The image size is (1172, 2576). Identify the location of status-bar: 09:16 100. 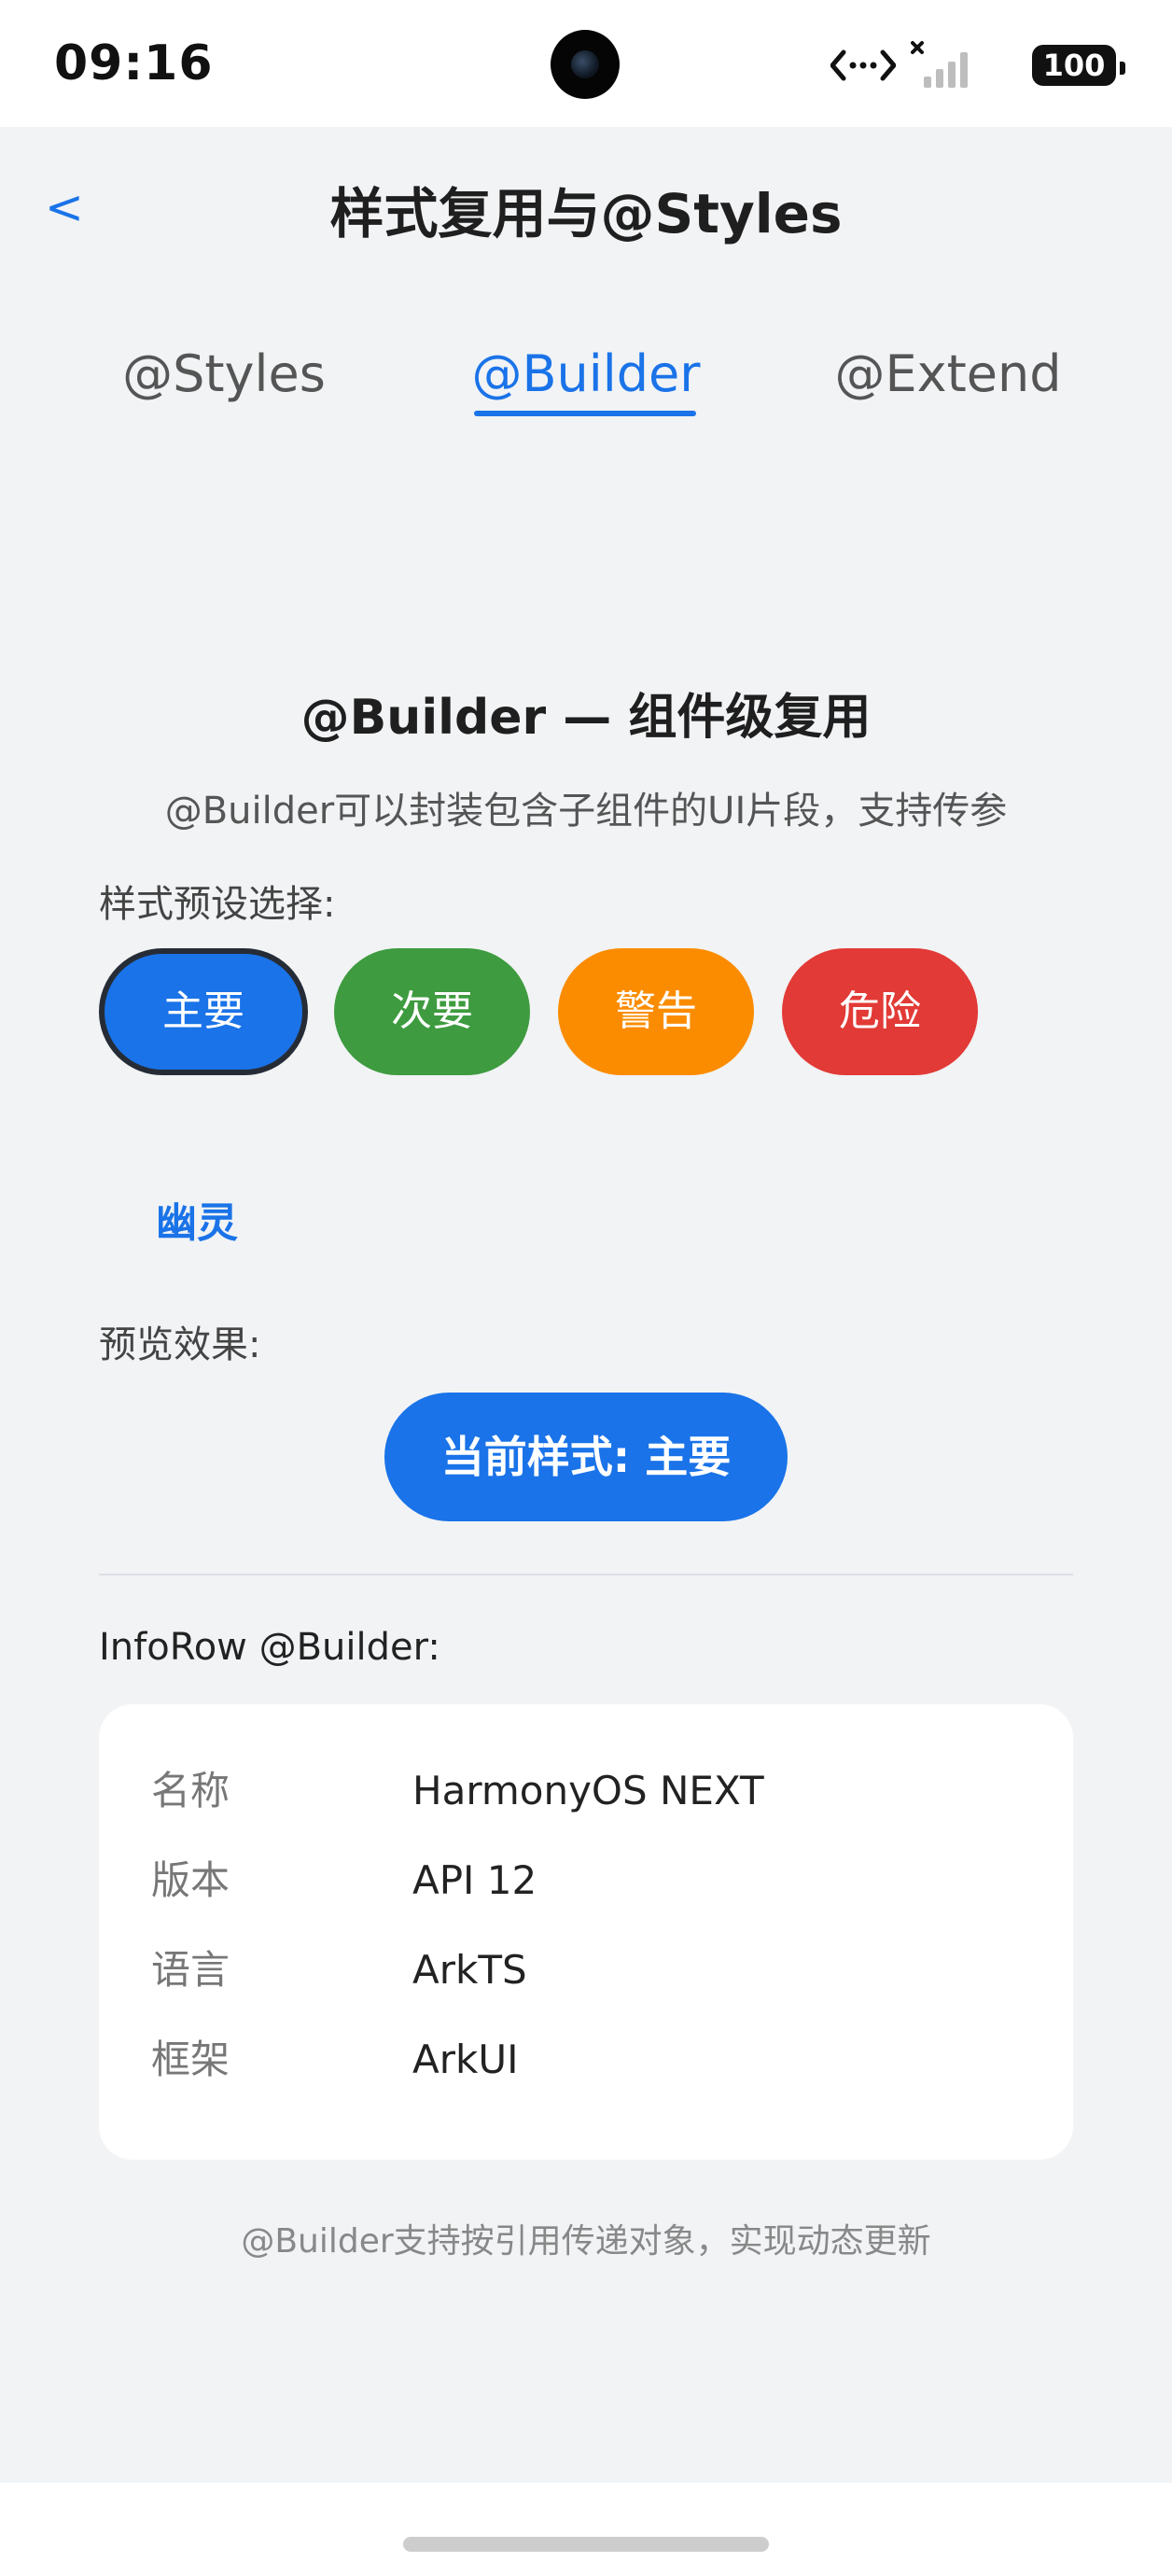
(586, 63).